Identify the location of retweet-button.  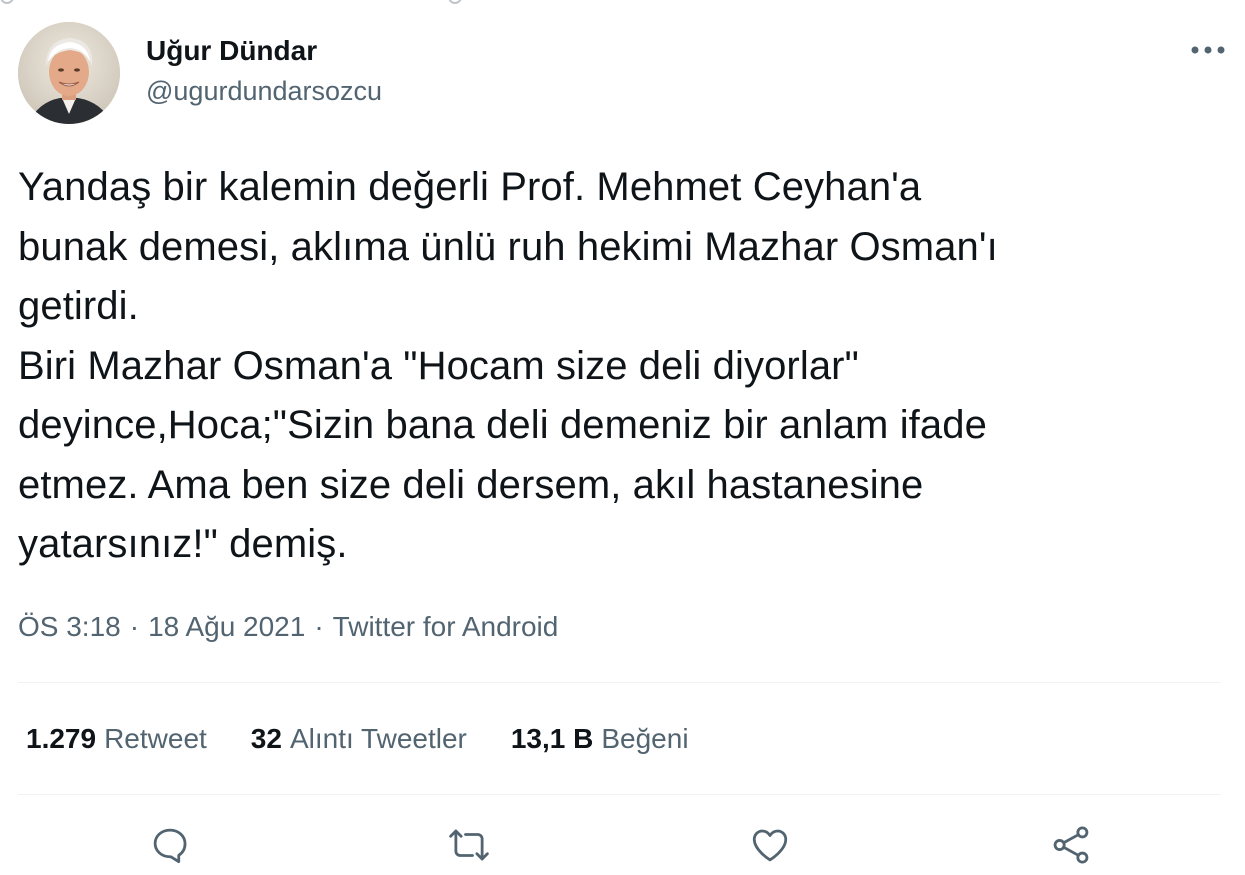
(469, 845).